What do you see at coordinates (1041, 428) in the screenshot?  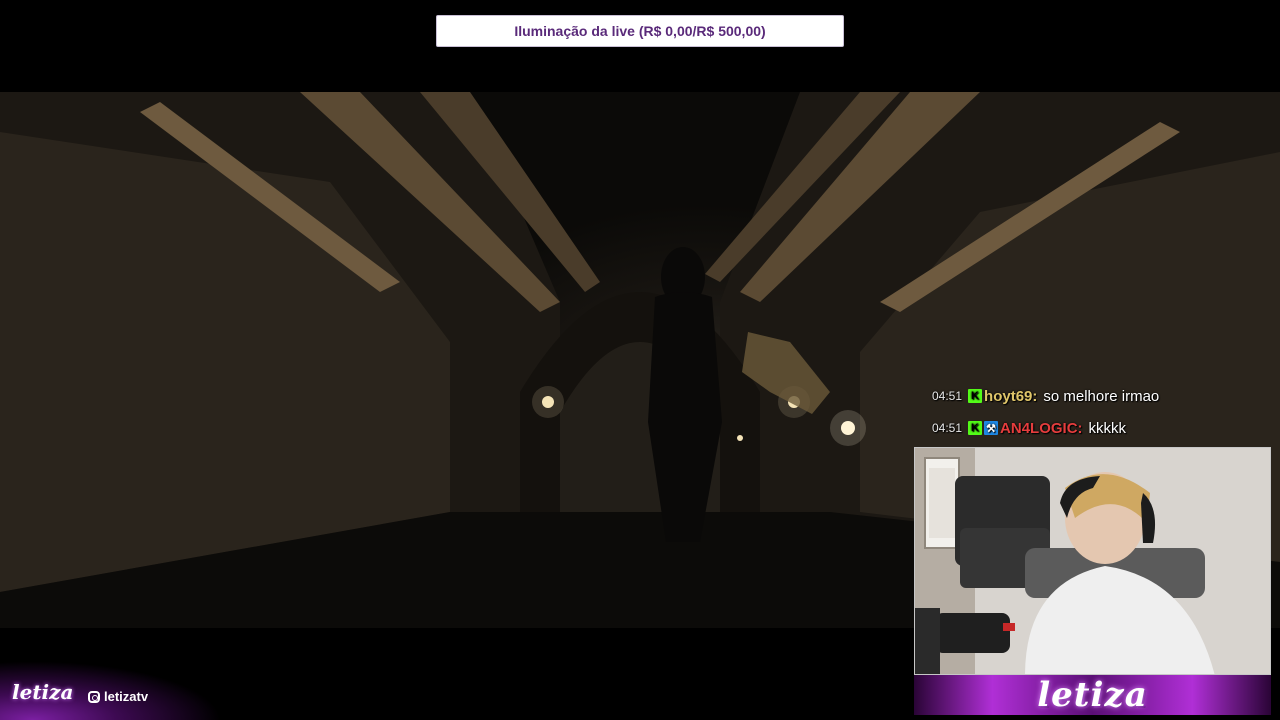 I see `chat-username: AN4LOGIC:` at bounding box center [1041, 428].